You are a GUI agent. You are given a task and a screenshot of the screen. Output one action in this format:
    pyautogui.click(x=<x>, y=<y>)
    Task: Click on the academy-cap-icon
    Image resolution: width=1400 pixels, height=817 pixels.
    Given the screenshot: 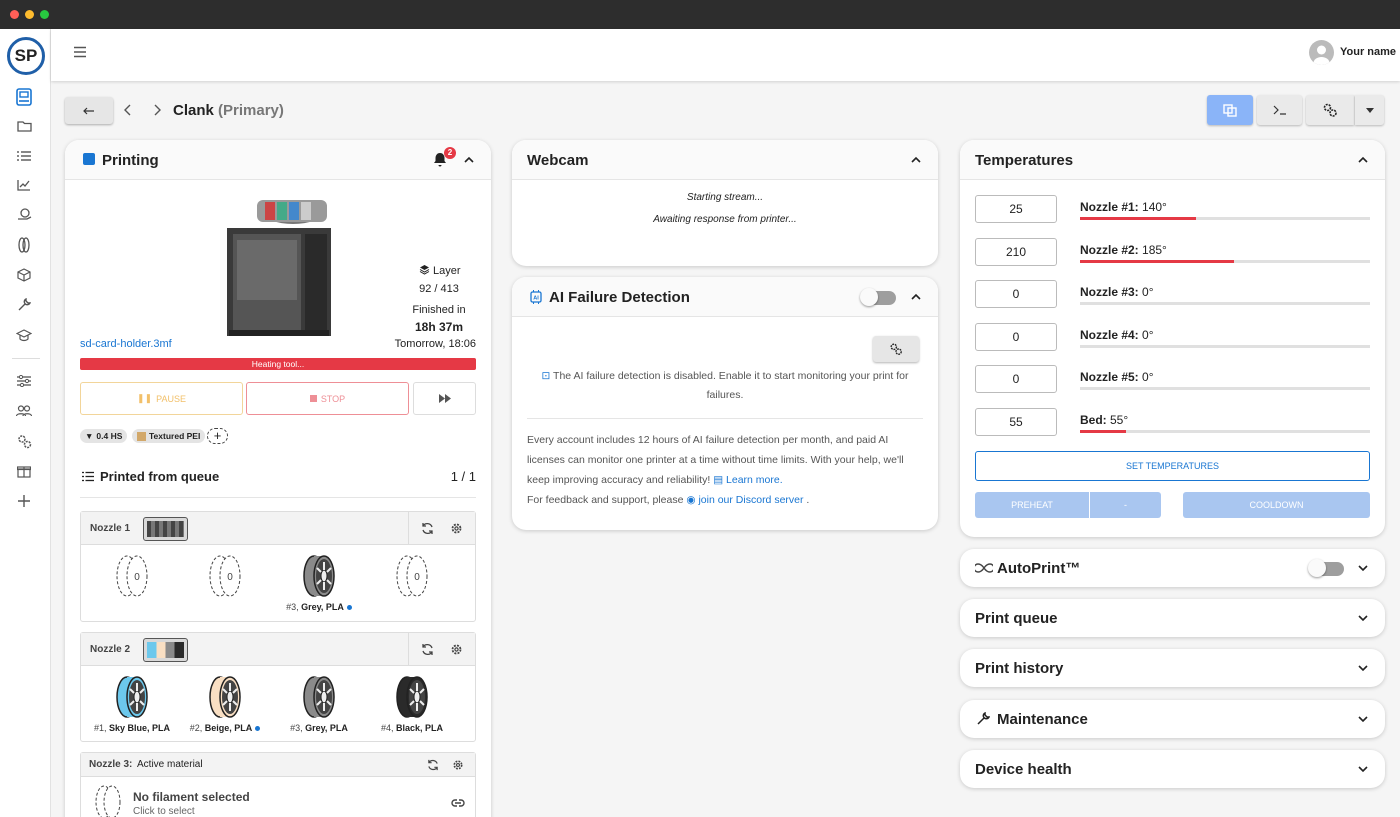 What is the action you would take?
    pyautogui.click(x=24, y=335)
    